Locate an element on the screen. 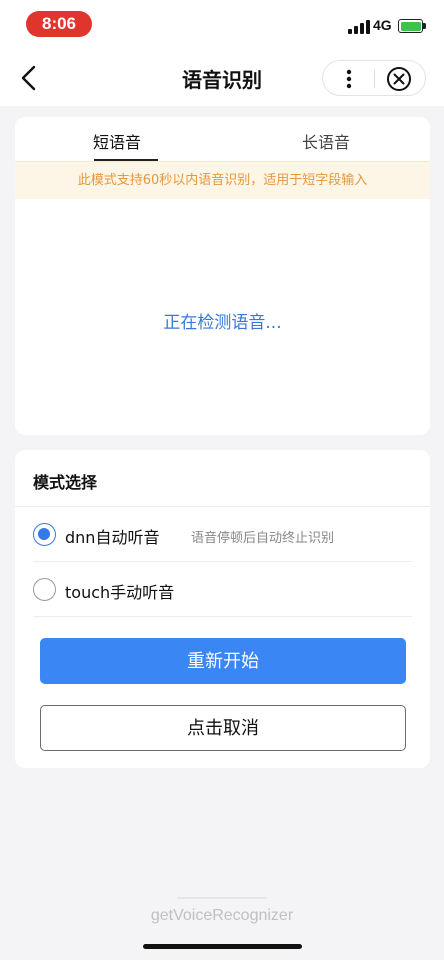  radio-label-dnn: dnn自动听音 is located at coordinates (112, 537).